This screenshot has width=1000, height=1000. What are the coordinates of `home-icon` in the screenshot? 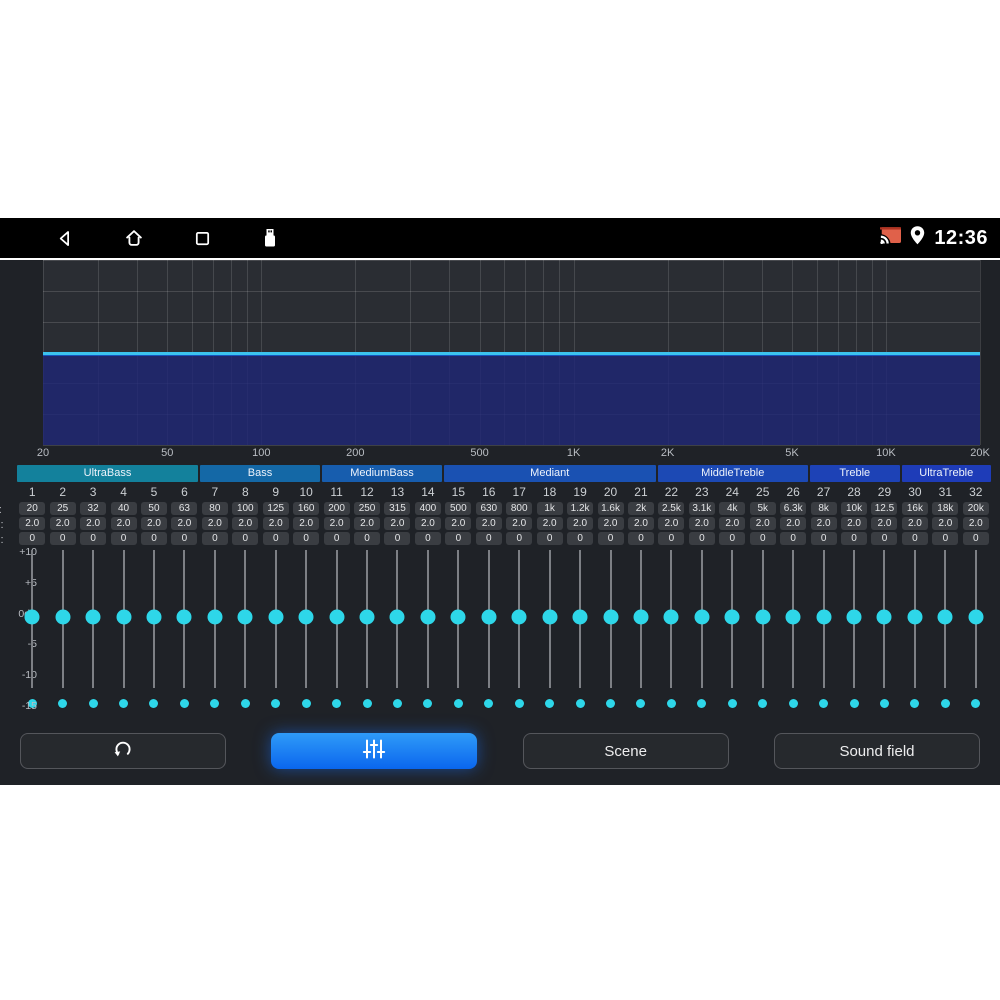 It's located at (134, 238).